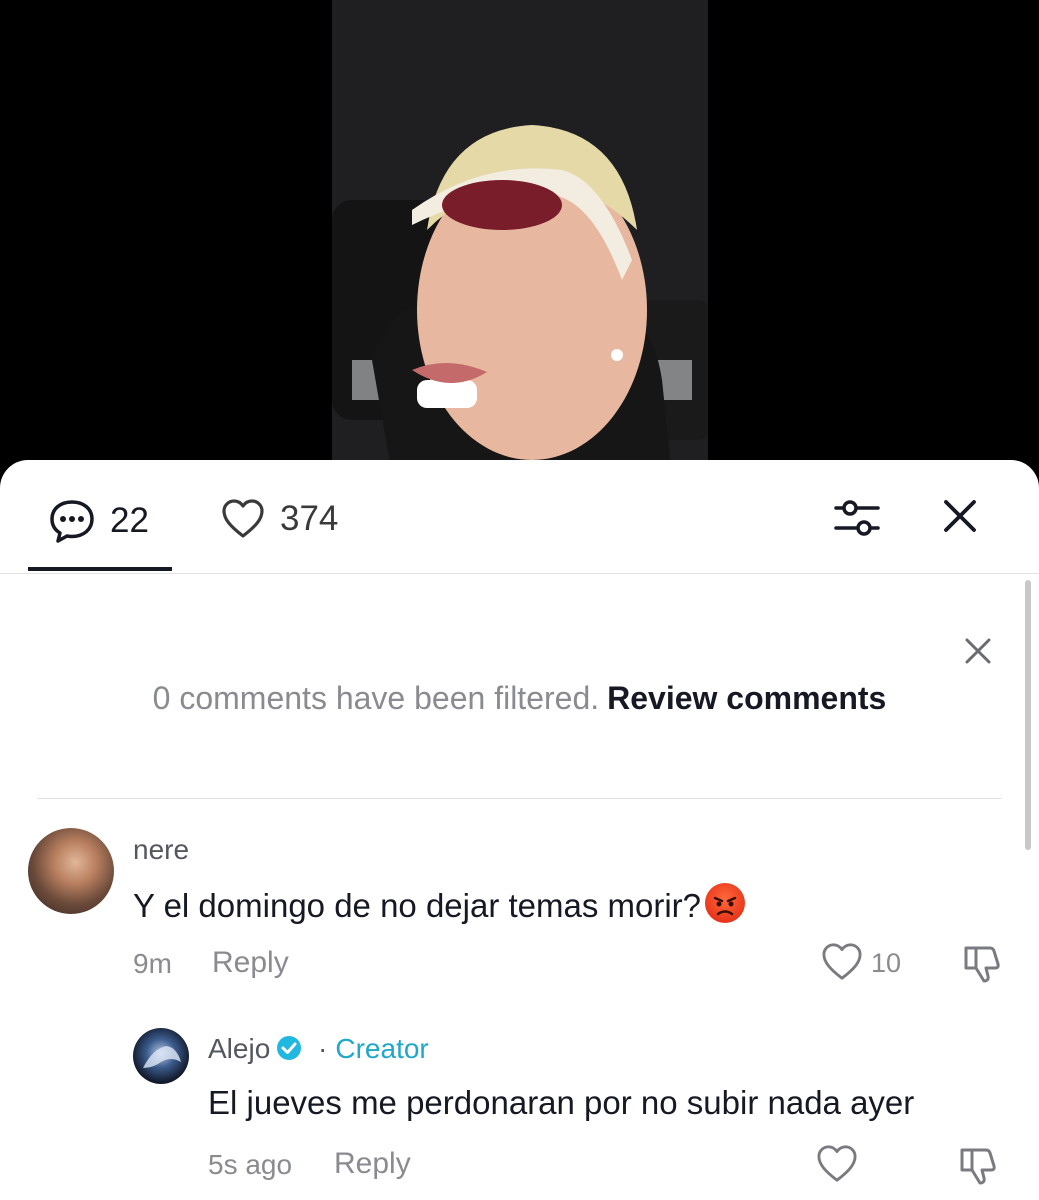 The height and width of the screenshot is (1200, 1039). What do you see at coordinates (519, 517) in the screenshot?
I see `tab-bar: 22 374` at bounding box center [519, 517].